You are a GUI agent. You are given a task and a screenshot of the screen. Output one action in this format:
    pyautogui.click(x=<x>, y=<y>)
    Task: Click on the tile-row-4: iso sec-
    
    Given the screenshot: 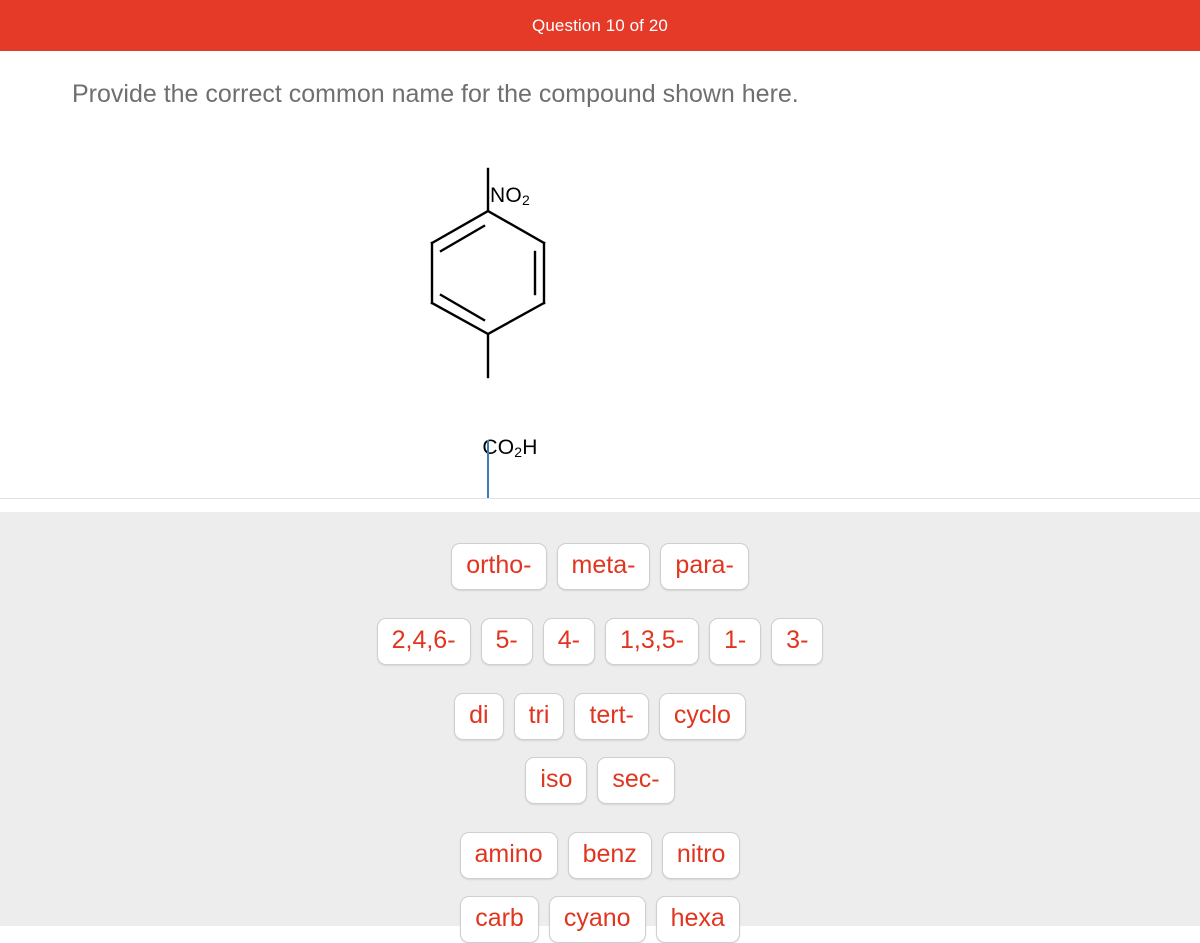 What is the action you would take?
    pyautogui.click(x=600, y=780)
    